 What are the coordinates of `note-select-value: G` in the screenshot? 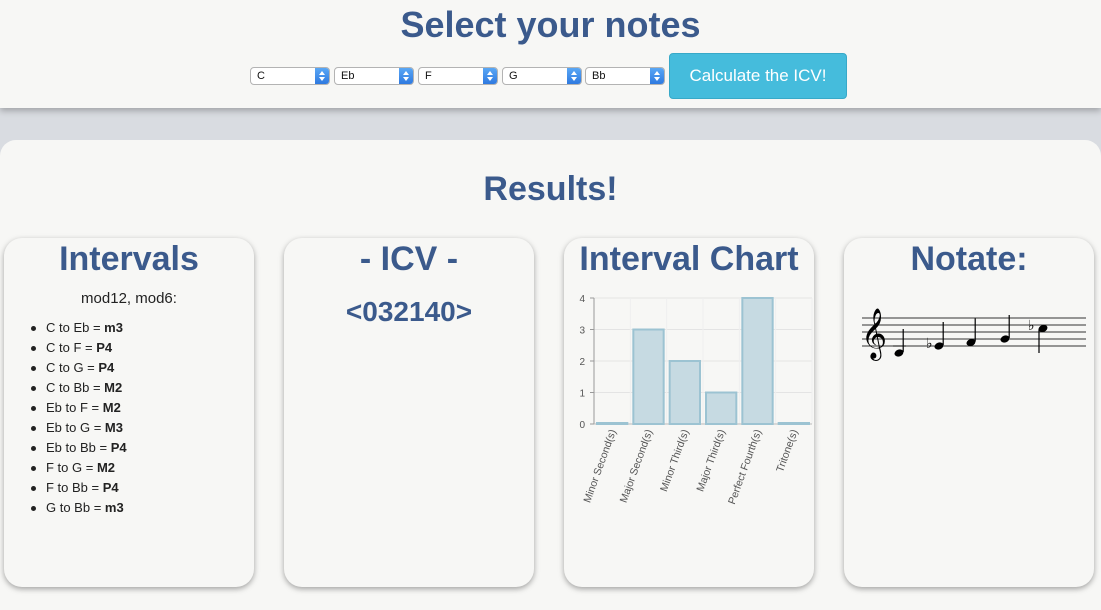 It's located at (513, 76).